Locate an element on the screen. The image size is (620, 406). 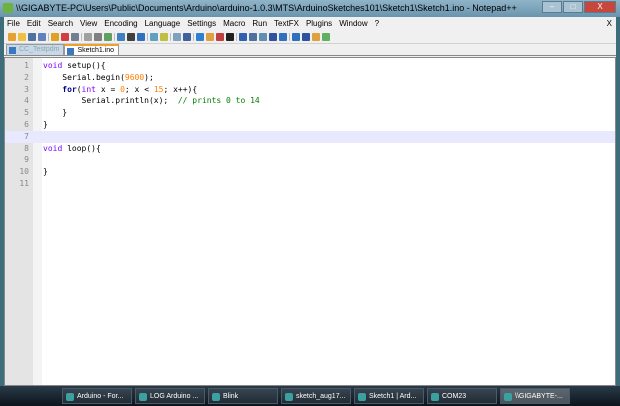
line-number: 2 is located at coordinates (26, 77).